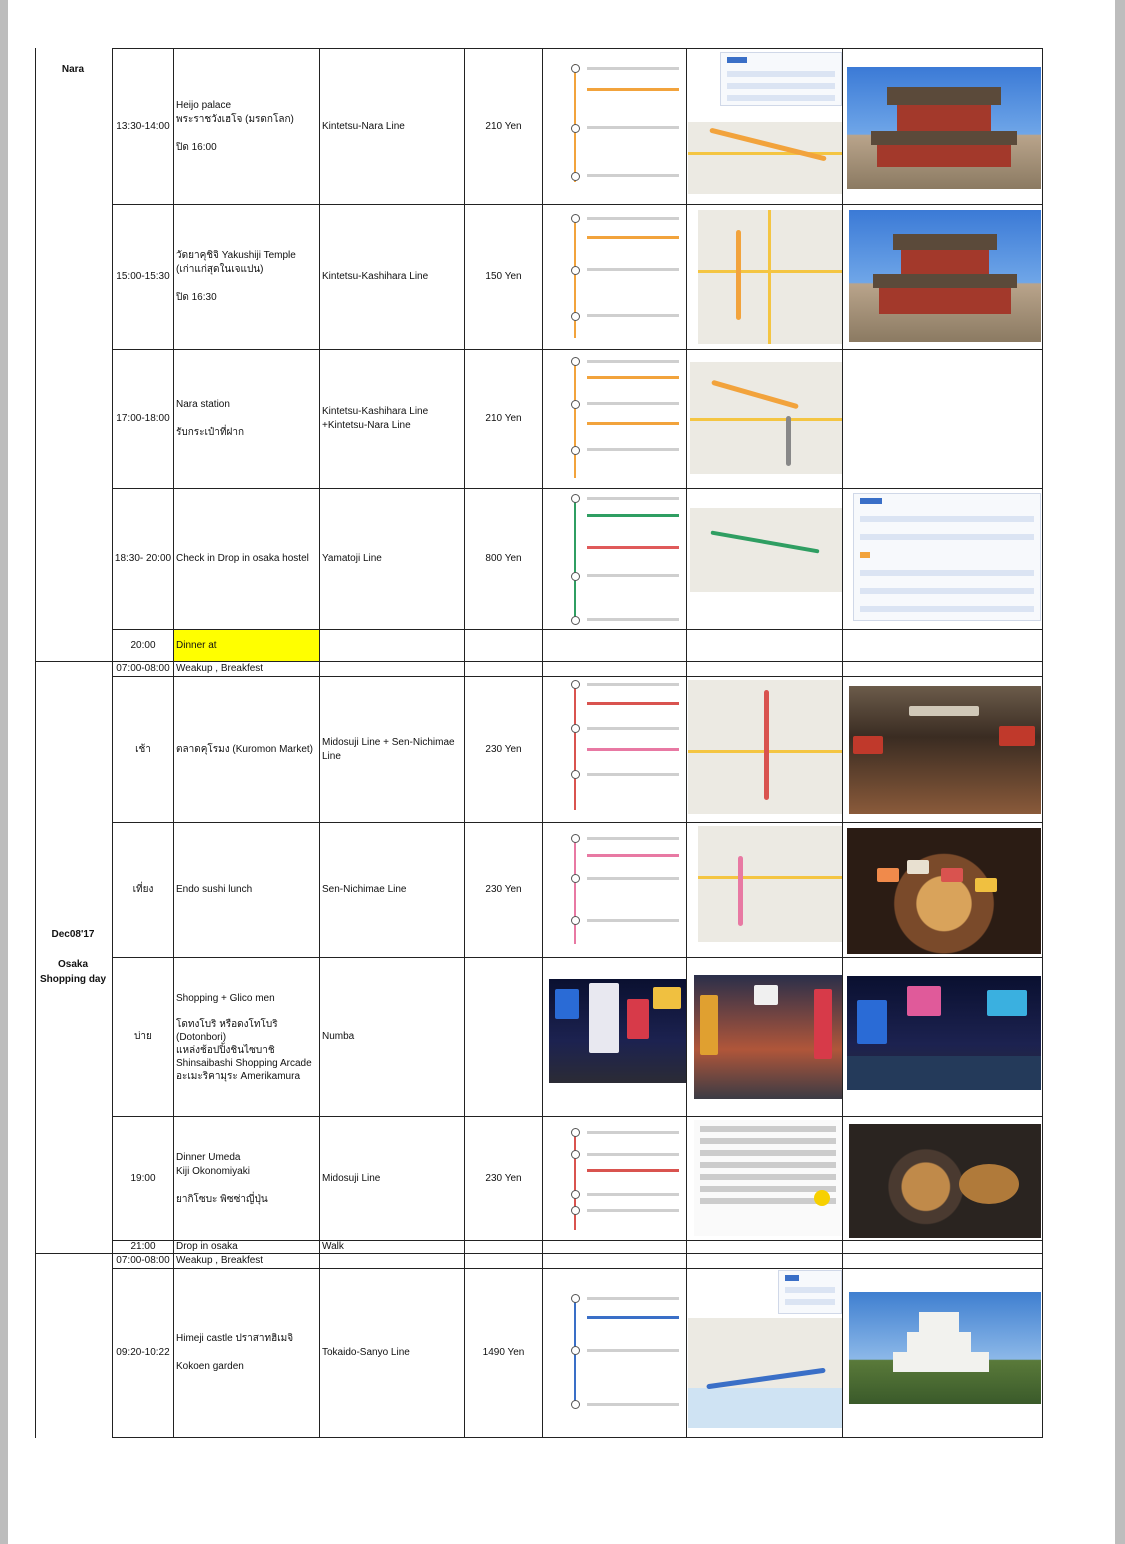 The width and height of the screenshot is (1125, 1544). What do you see at coordinates (143, 749) in the screenshot?
I see `time-cell: เช้า` at bounding box center [143, 749].